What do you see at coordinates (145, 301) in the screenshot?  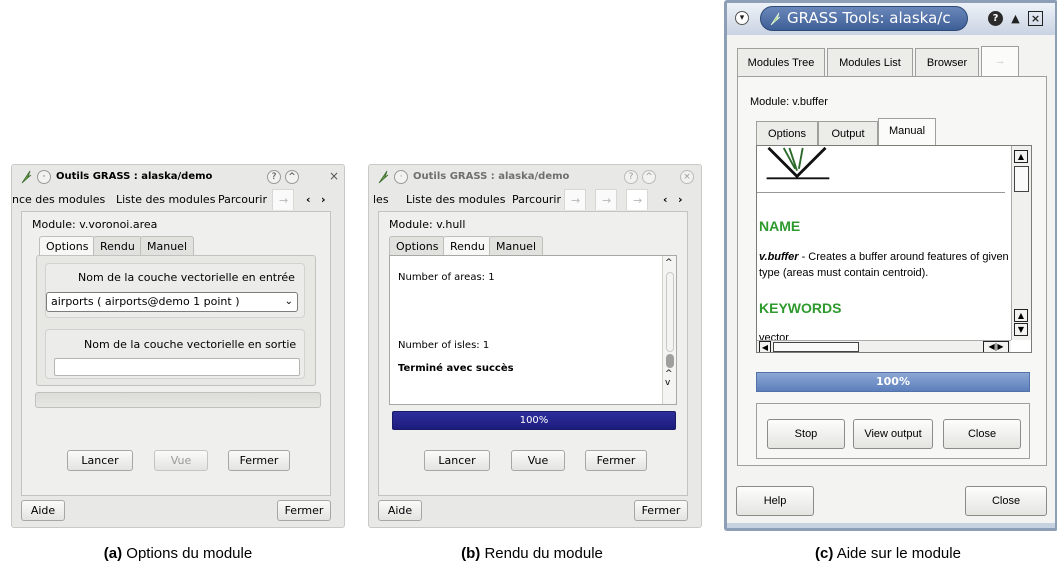 I see `input-layer-value: airports ( airports@demo 1 point )` at bounding box center [145, 301].